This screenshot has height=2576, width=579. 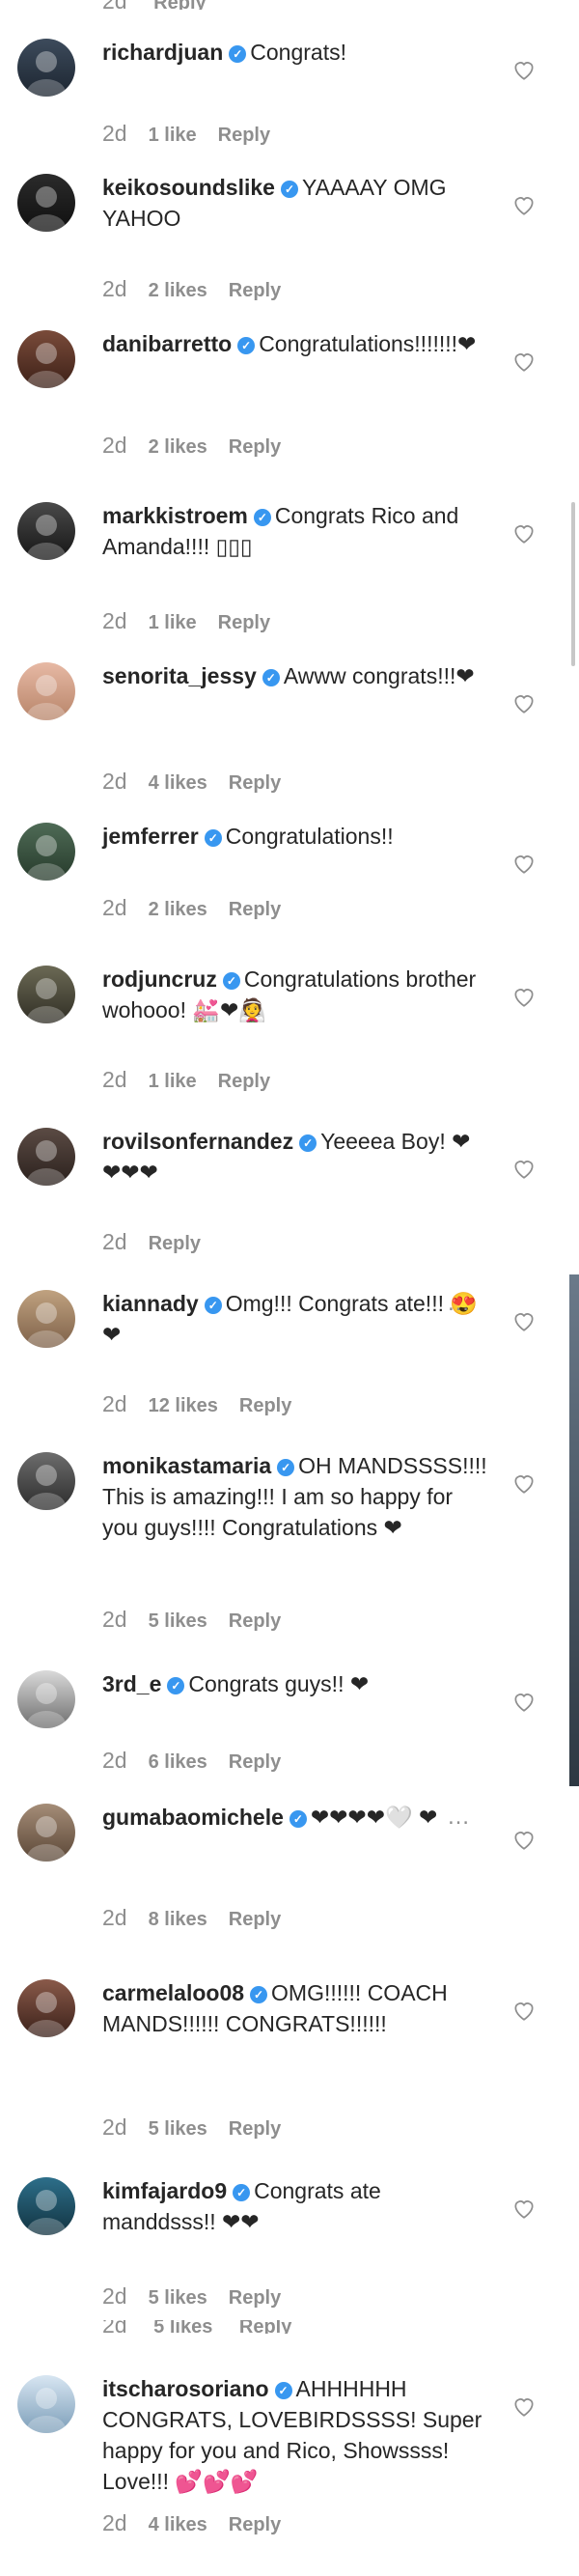 What do you see at coordinates (164, 2191) in the screenshot?
I see `comment-username: kimfajardo9` at bounding box center [164, 2191].